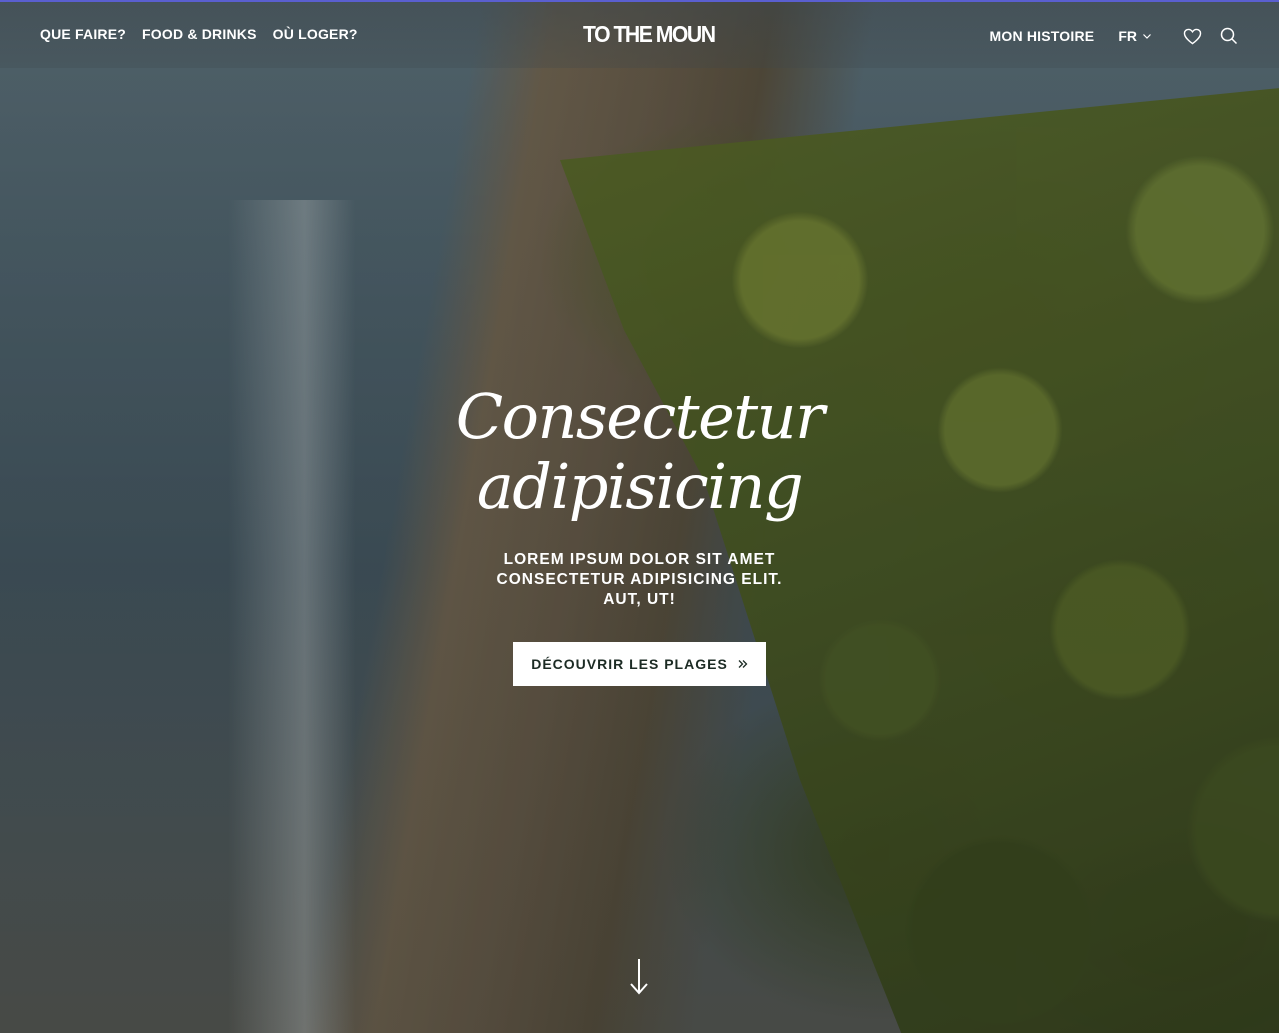 Image resolution: width=1279 pixels, height=1033 pixels. Describe the element at coordinates (743, 664) in the screenshot. I see `double-chevron-right-icon` at that location.